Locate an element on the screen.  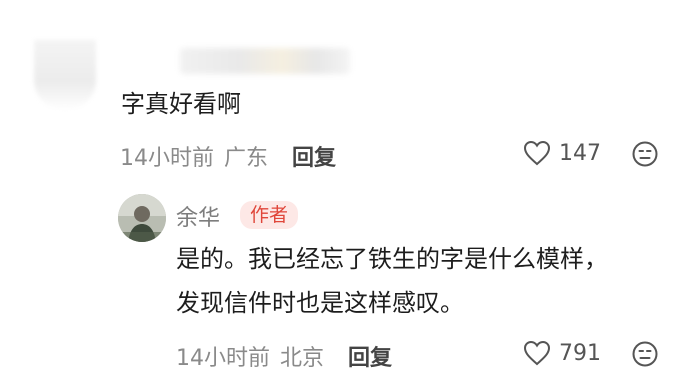
reply-meta: 14小时前 北京 回复 is located at coordinates (284, 356).